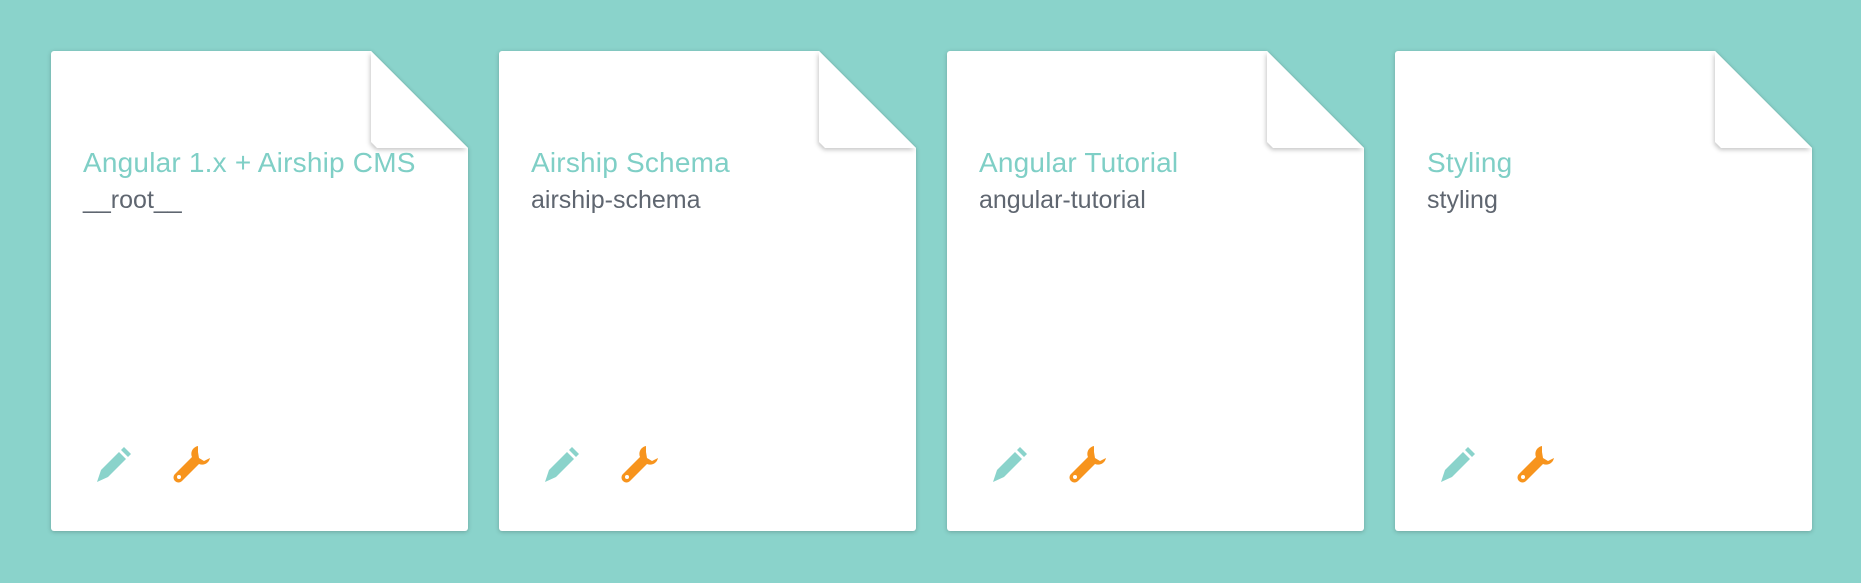 The image size is (1861, 583). Describe the element at coordinates (132, 200) in the screenshot. I see `project-slug: __root__` at that location.